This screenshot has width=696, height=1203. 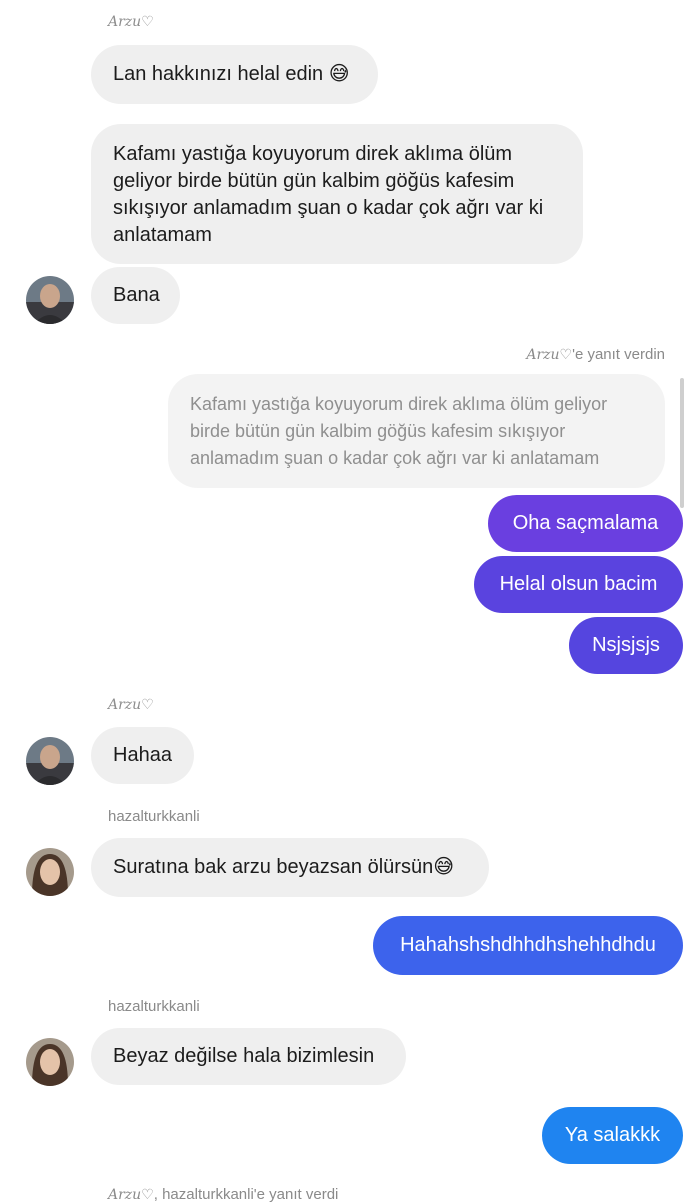 What do you see at coordinates (290, 867) in the screenshot?
I see `message-bubble-incoming: Suratına bak arzu beyazsan ölürsün😅` at bounding box center [290, 867].